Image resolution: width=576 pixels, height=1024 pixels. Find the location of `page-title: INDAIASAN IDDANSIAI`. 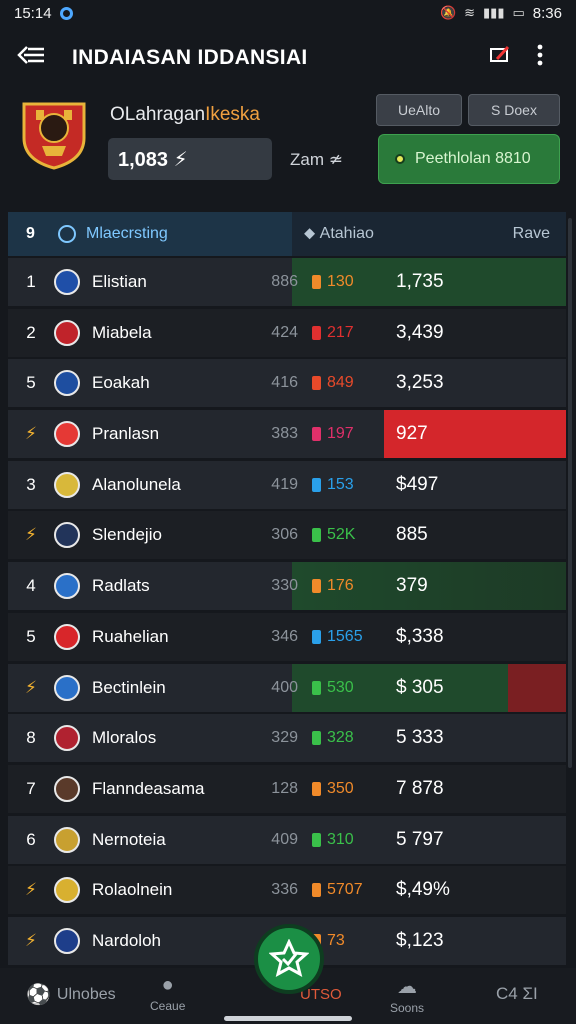

page-title: INDAIASAN IDDANSIAI is located at coordinates (190, 57).